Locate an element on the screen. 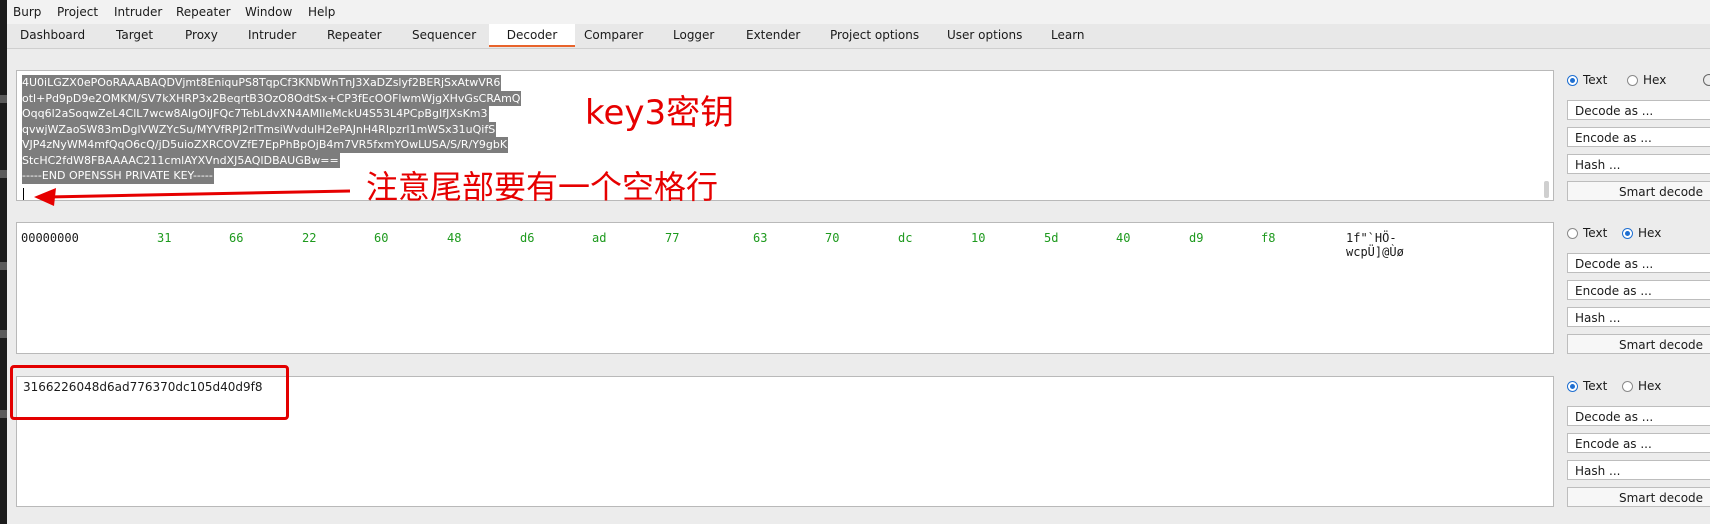  hex-ascii: 1f"`HÖ-wcpÜ]@Ùø is located at coordinates (1375, 245).